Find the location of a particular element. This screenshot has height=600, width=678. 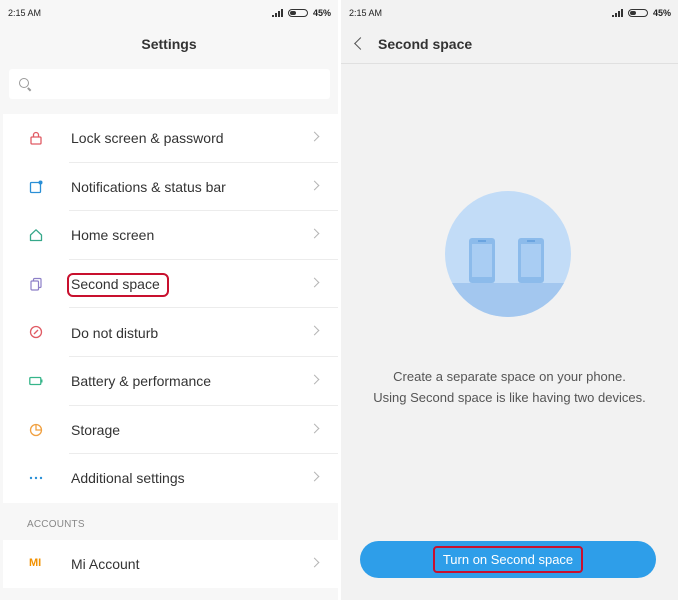

settings-item-label: Home screen is located at coordinates (113, 235).